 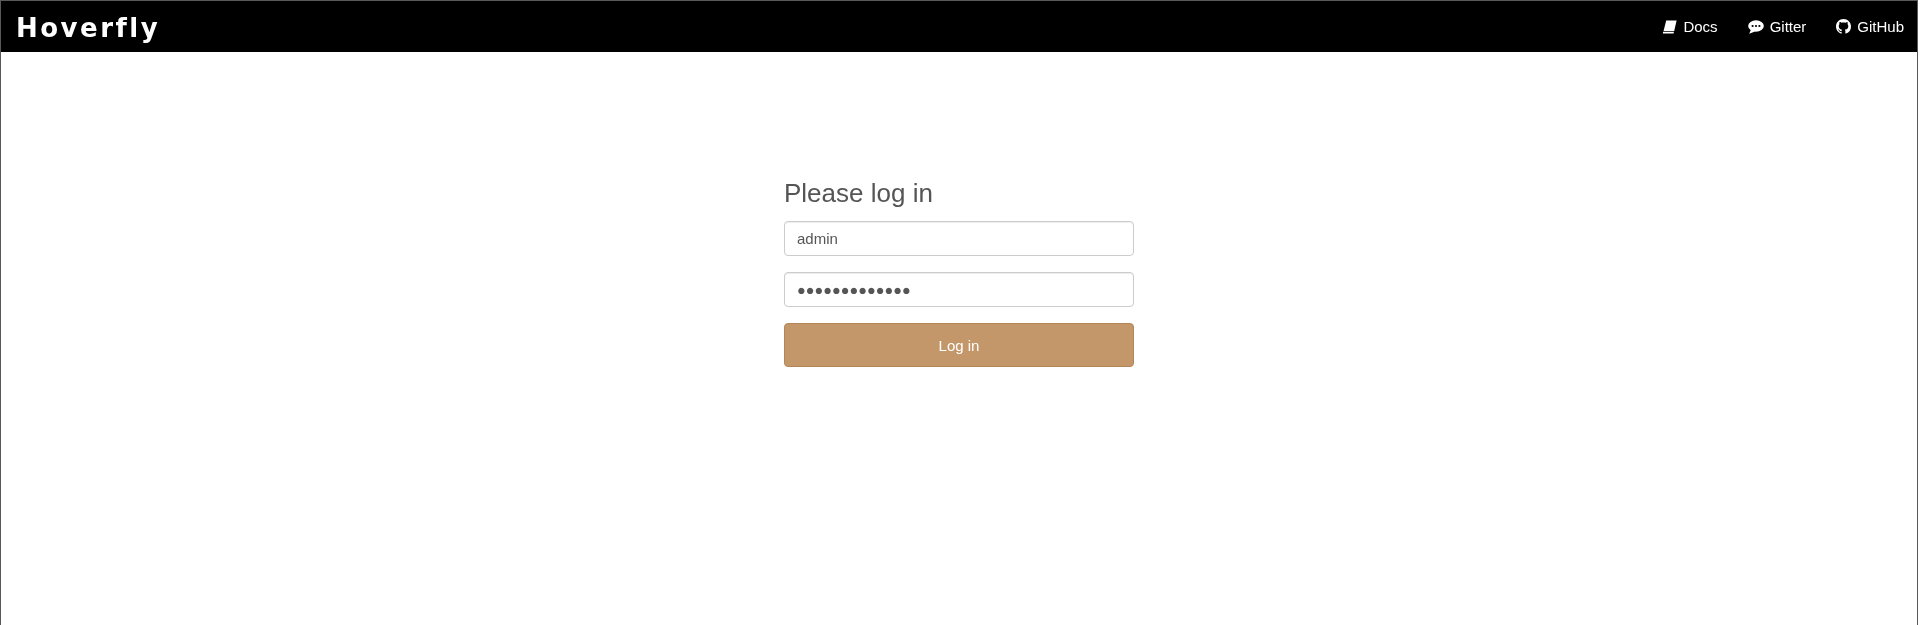 What do you see at coordinates (959, 238) in the screenshot?
I see `username-field: admin` at bounding box center [959, 238].